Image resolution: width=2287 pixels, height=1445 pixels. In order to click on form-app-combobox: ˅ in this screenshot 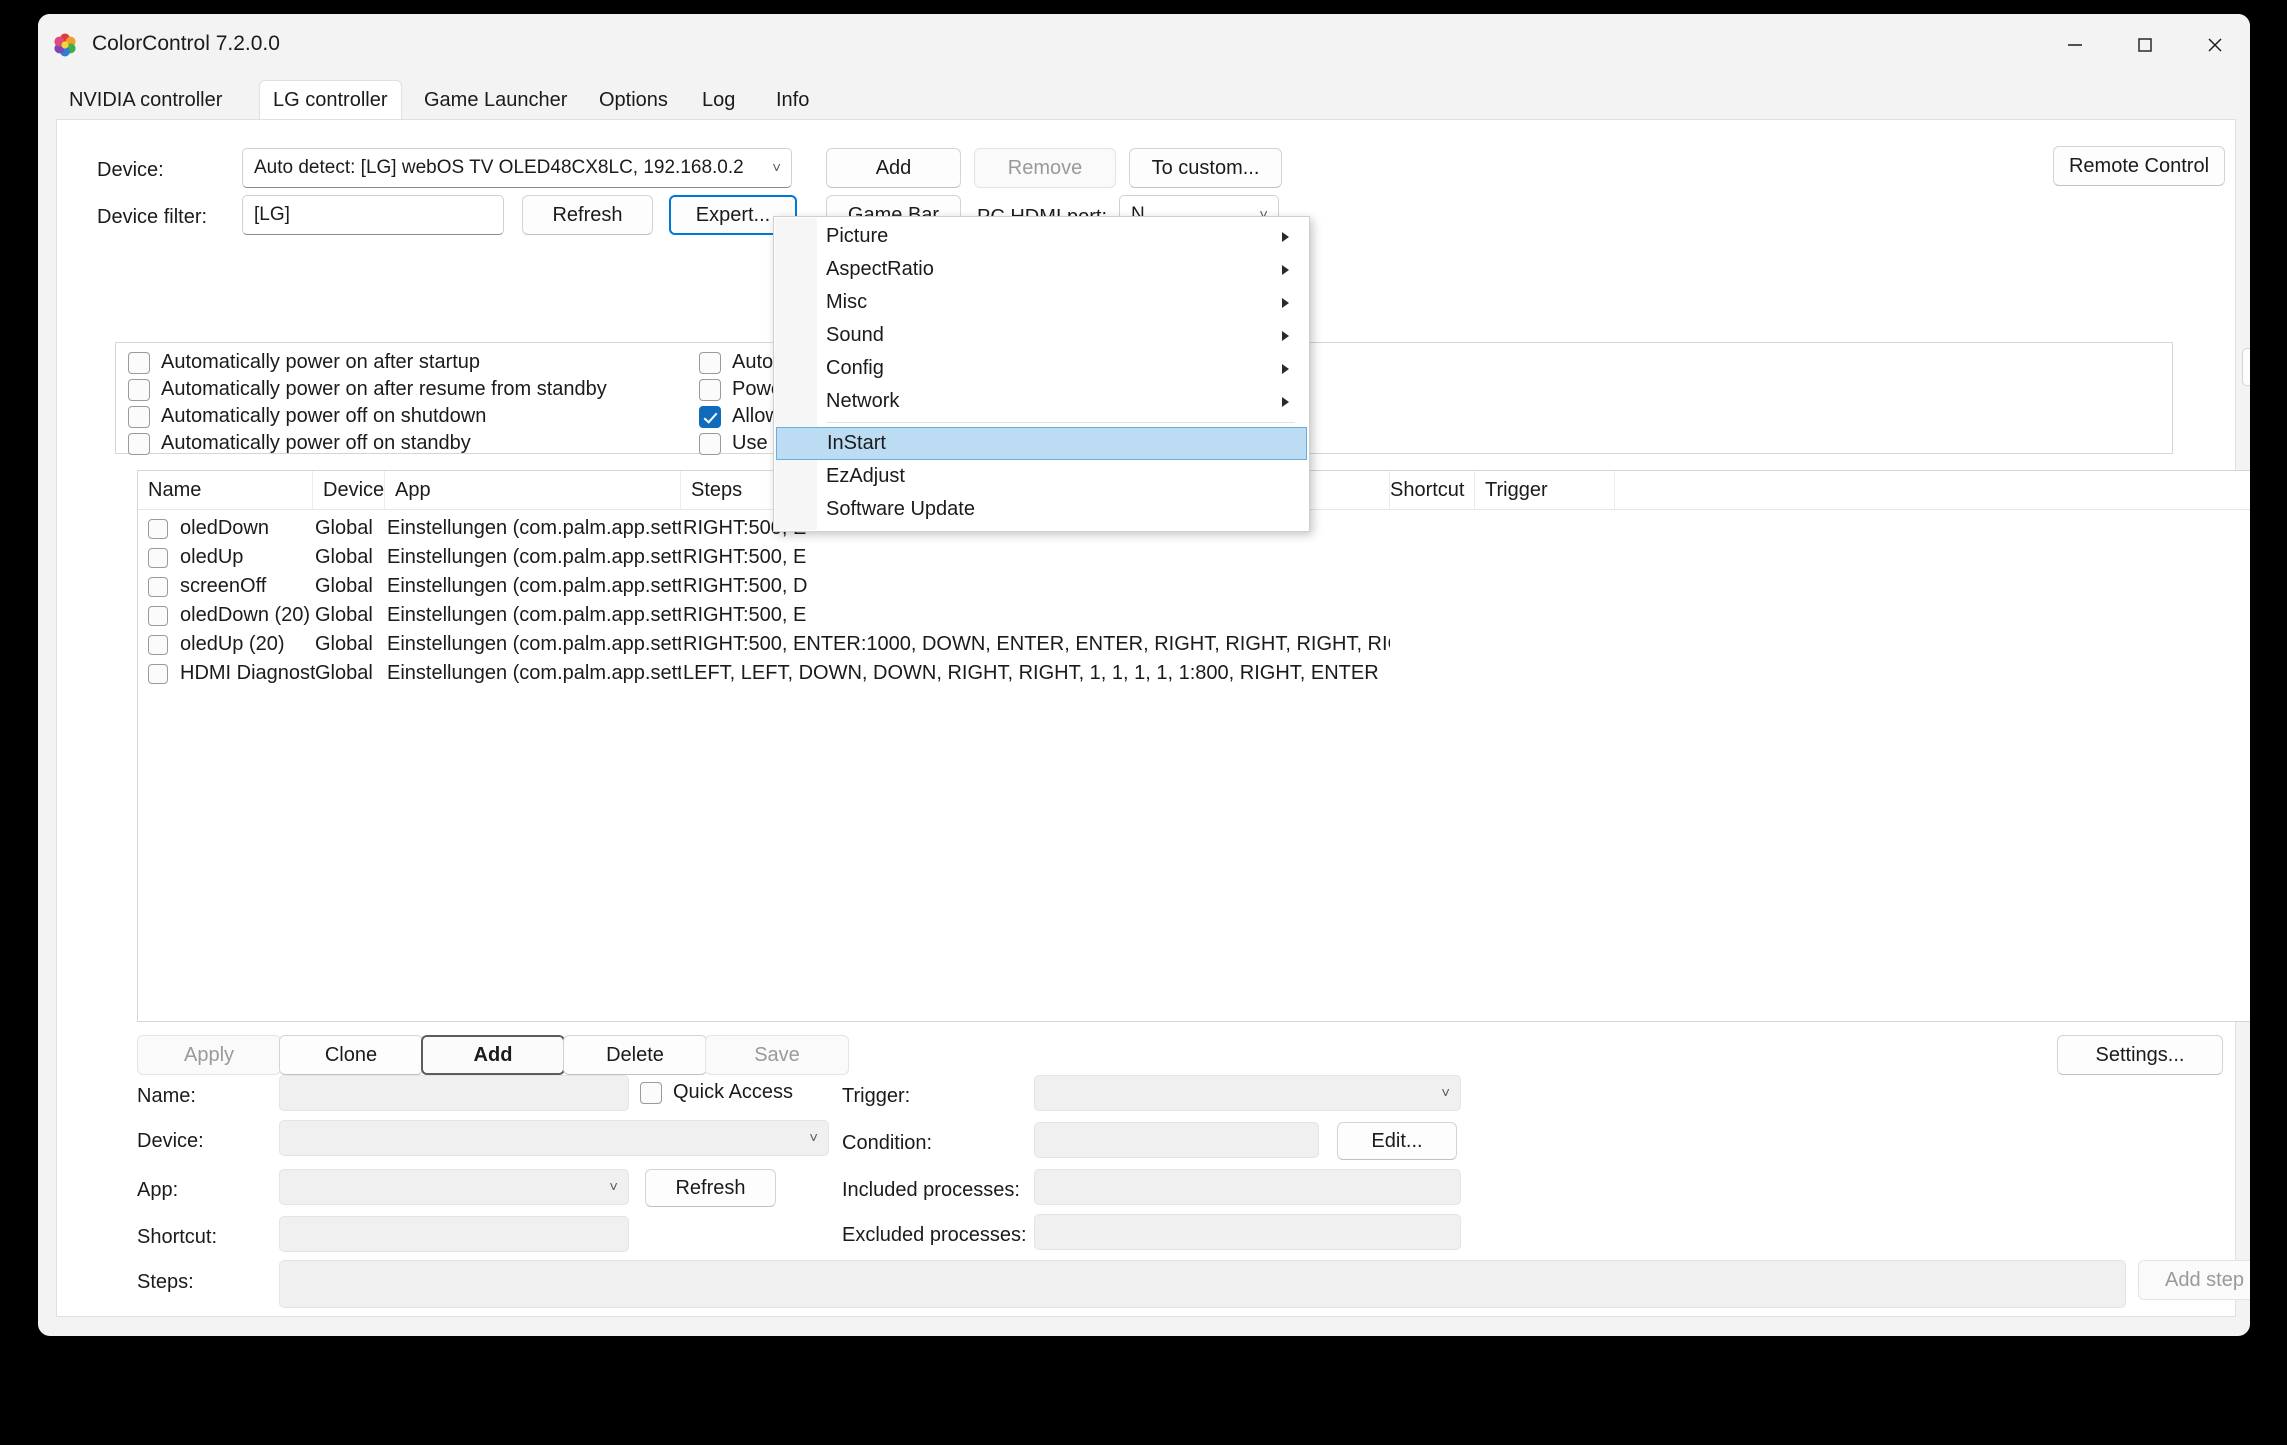, I will do `click(454, 1187)`.